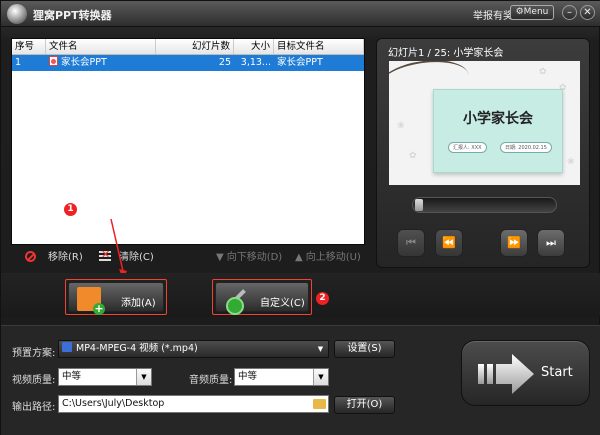  Describe the element at coordinates (53, 61) in the screenshot. I see `ppt-file-icon` at that location.